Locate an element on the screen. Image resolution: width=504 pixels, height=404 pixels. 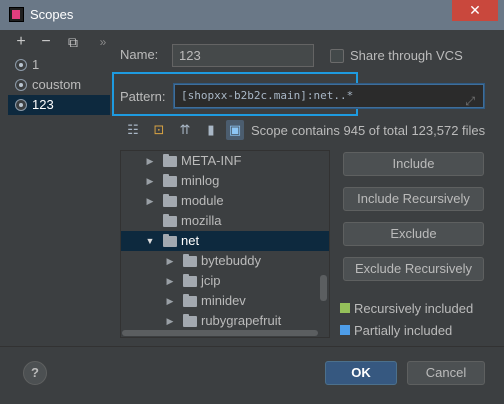
name-field: 123 is located at coordinates (243, 55).